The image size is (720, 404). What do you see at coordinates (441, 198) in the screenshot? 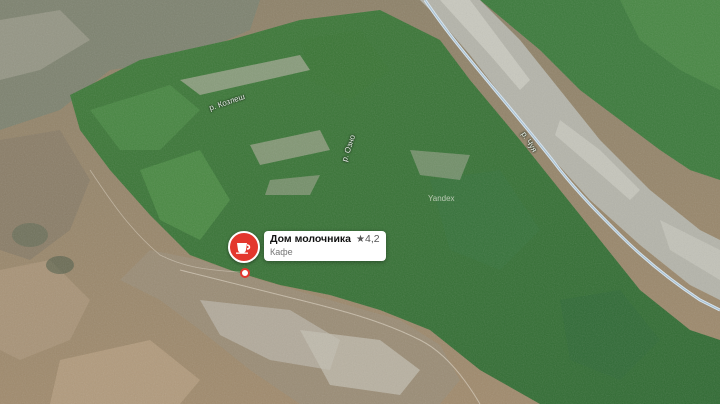
I see `map-watermark: Yandex` at bounding box center [441, 198].